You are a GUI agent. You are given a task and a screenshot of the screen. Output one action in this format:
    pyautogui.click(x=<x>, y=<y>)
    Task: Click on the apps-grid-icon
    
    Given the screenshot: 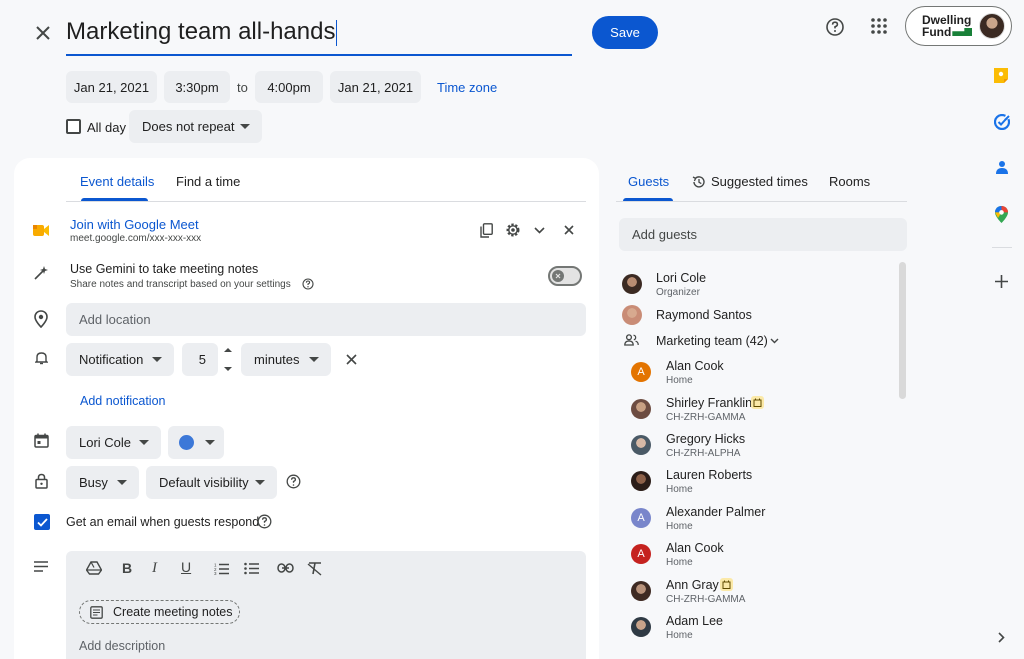 What is the action you would take?
    pyautogui.click(x=879, y=26)
    